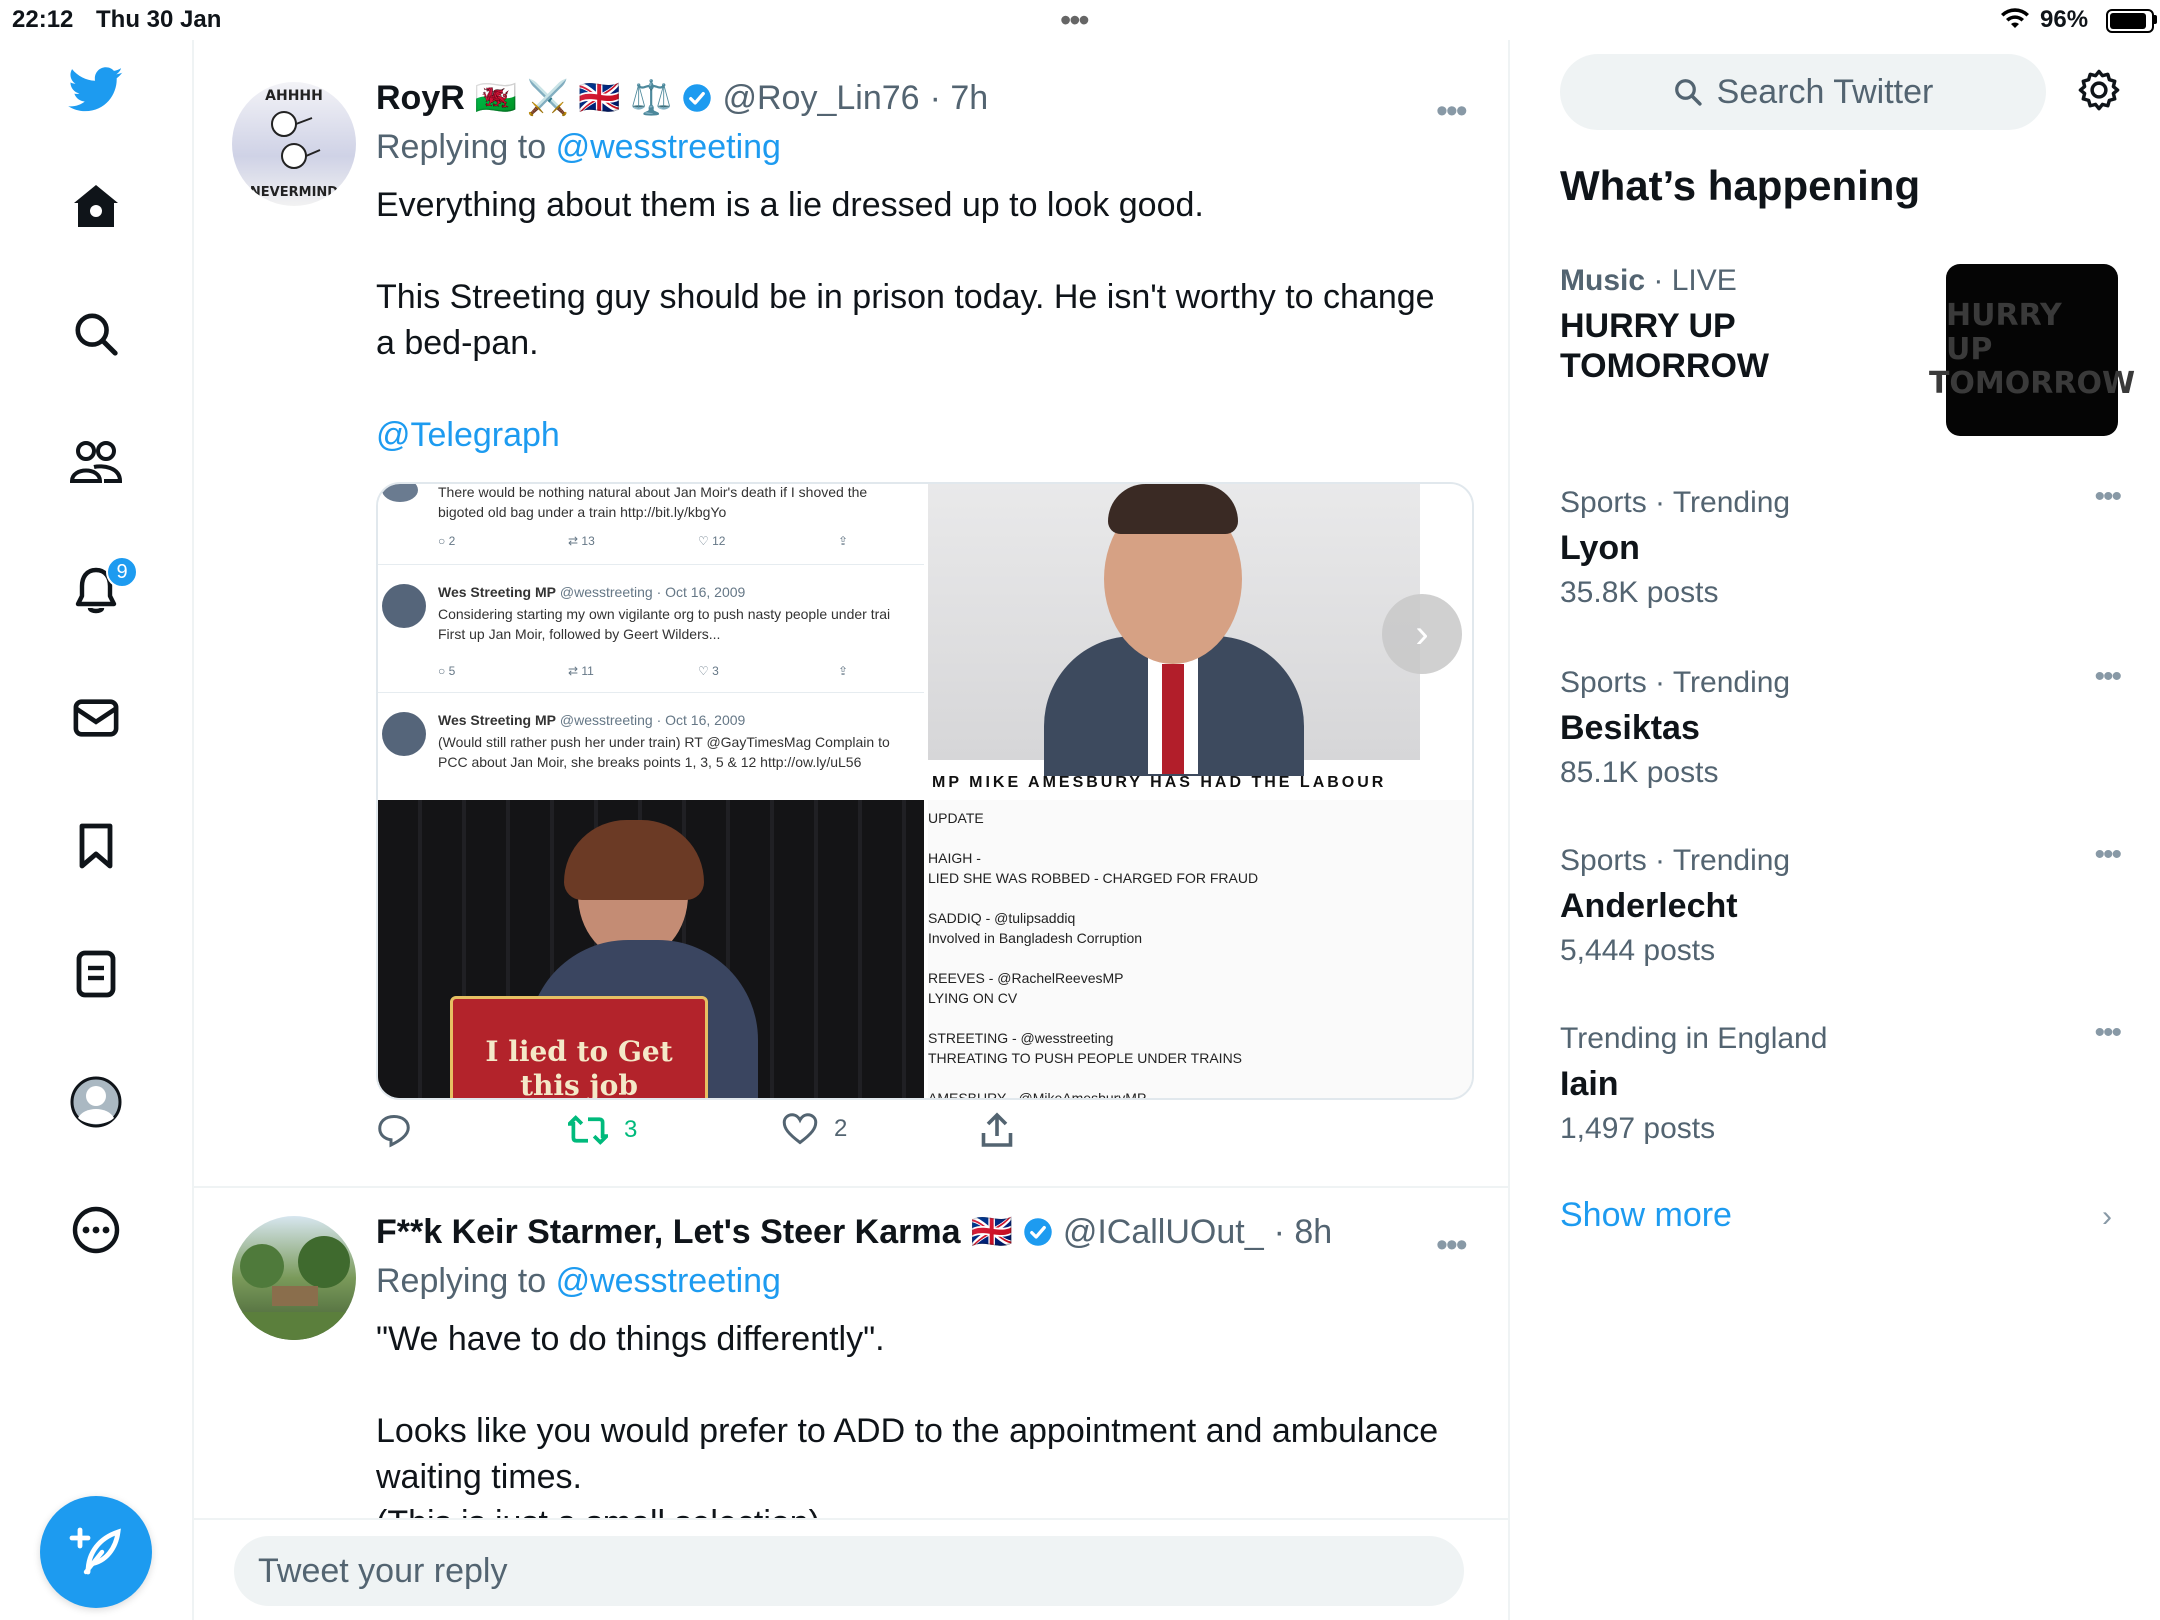  I want to click on replying-prefix: Replying to, so click(461, 1281).